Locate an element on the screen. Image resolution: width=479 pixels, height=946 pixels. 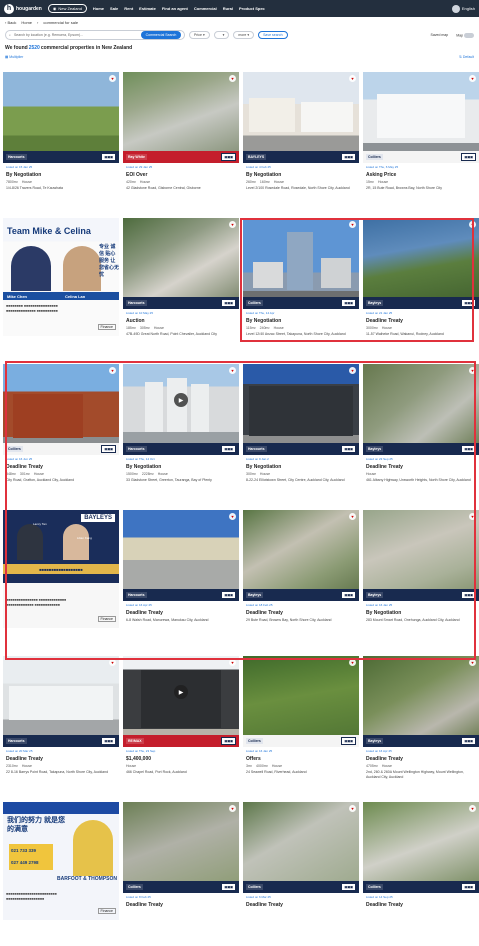
nav-item-find-agent: Find an agent is located at coordinates (175, 8).